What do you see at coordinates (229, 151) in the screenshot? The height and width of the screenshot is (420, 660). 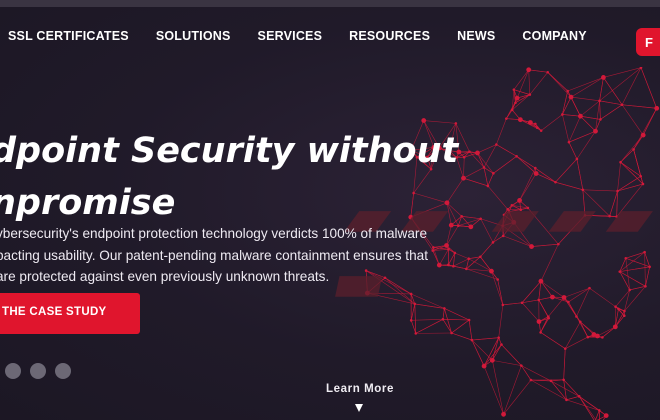 I see `headline-line-1: dpoint Security without` at bounding box center [229, 151].